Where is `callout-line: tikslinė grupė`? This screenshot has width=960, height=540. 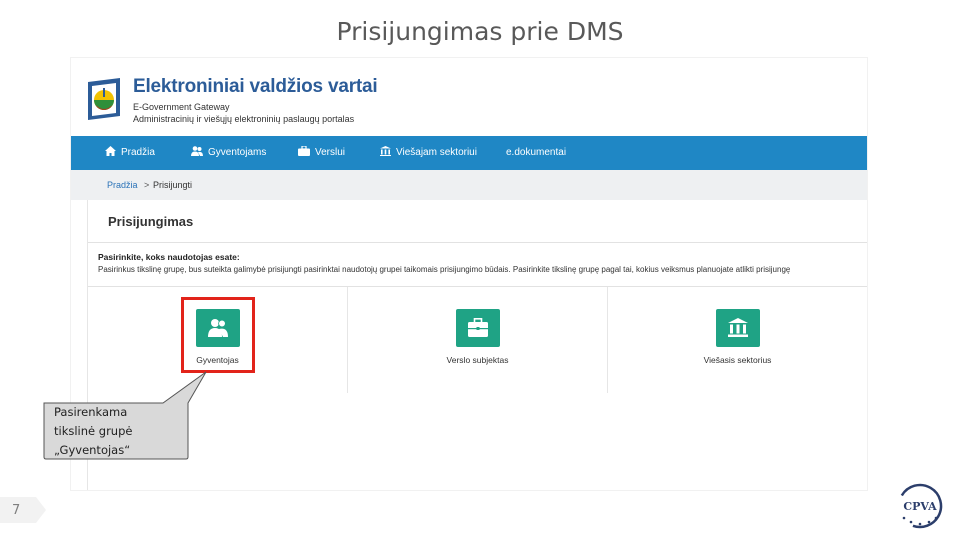 callout-line: tikslinė grupė is located at coordinates (93, 431).